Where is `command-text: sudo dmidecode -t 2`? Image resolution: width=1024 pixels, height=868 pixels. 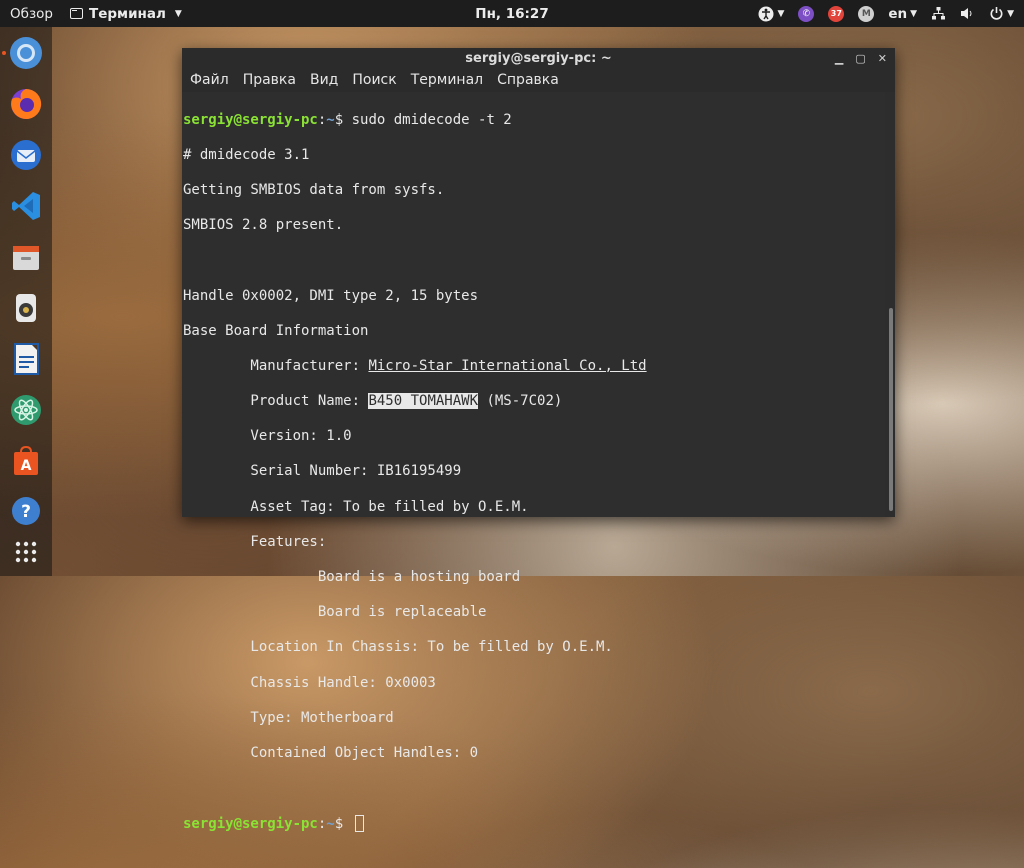 command-text: sudo dmidecode -t 2 is located at coordinates (431, 119).